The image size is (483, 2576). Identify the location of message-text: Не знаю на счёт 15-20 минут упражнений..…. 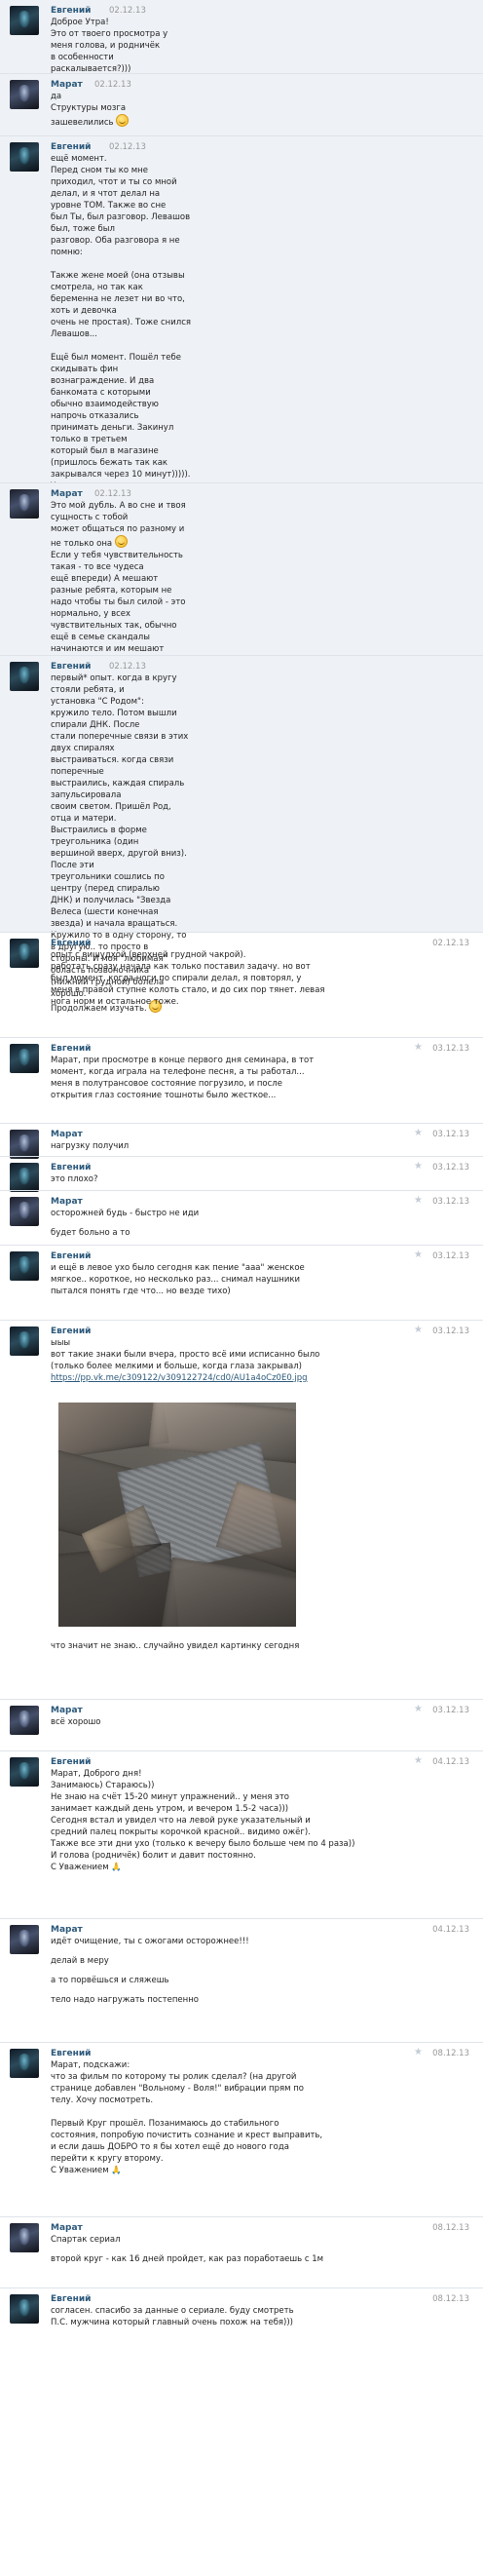
(170, 1797).